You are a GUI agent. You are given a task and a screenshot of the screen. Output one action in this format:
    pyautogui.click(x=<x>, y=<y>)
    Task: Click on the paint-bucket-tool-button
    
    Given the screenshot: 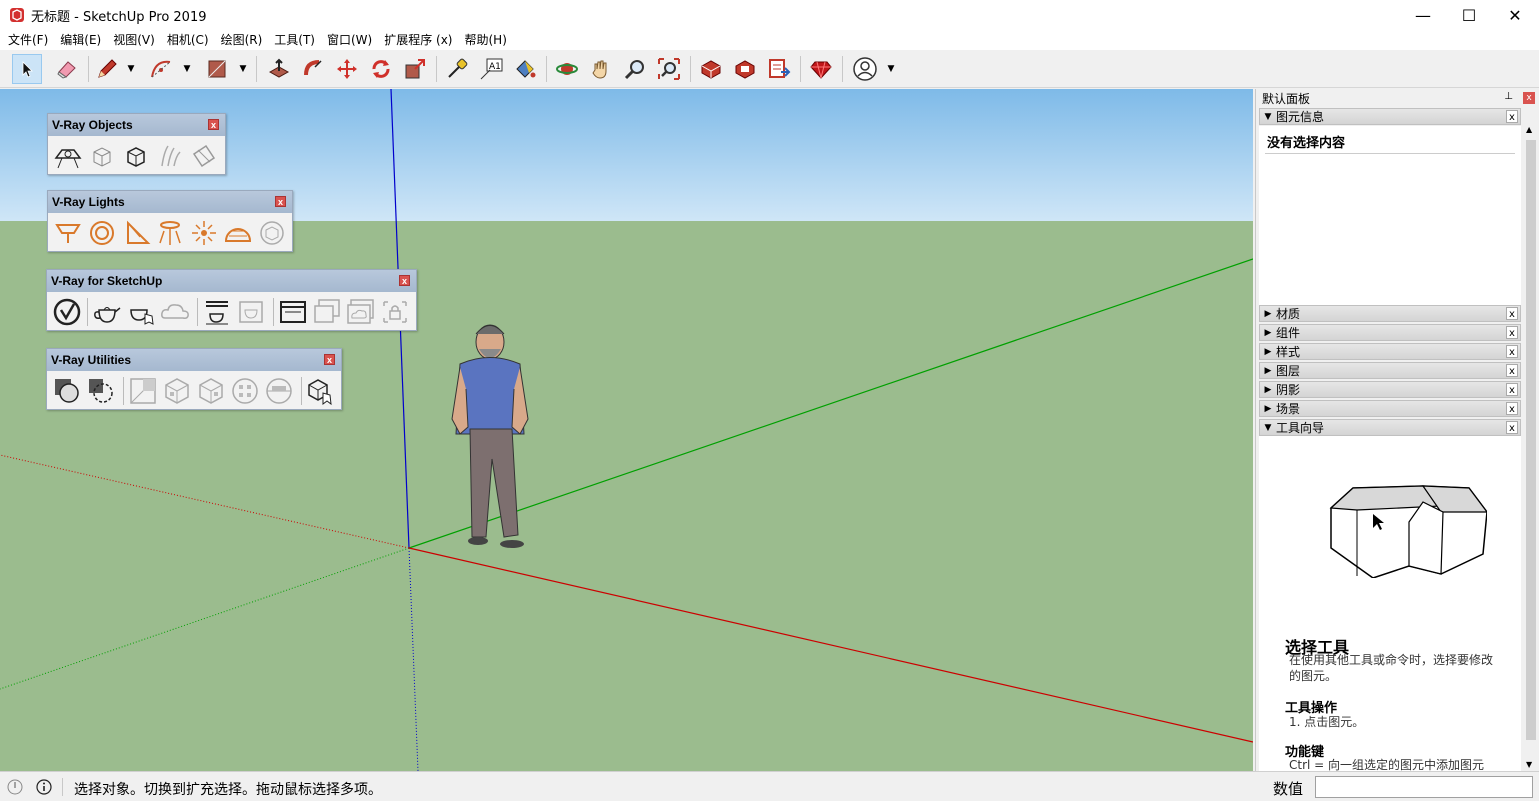 What is the action you would take?
    pyautogui.click(x=525, y=69)
    